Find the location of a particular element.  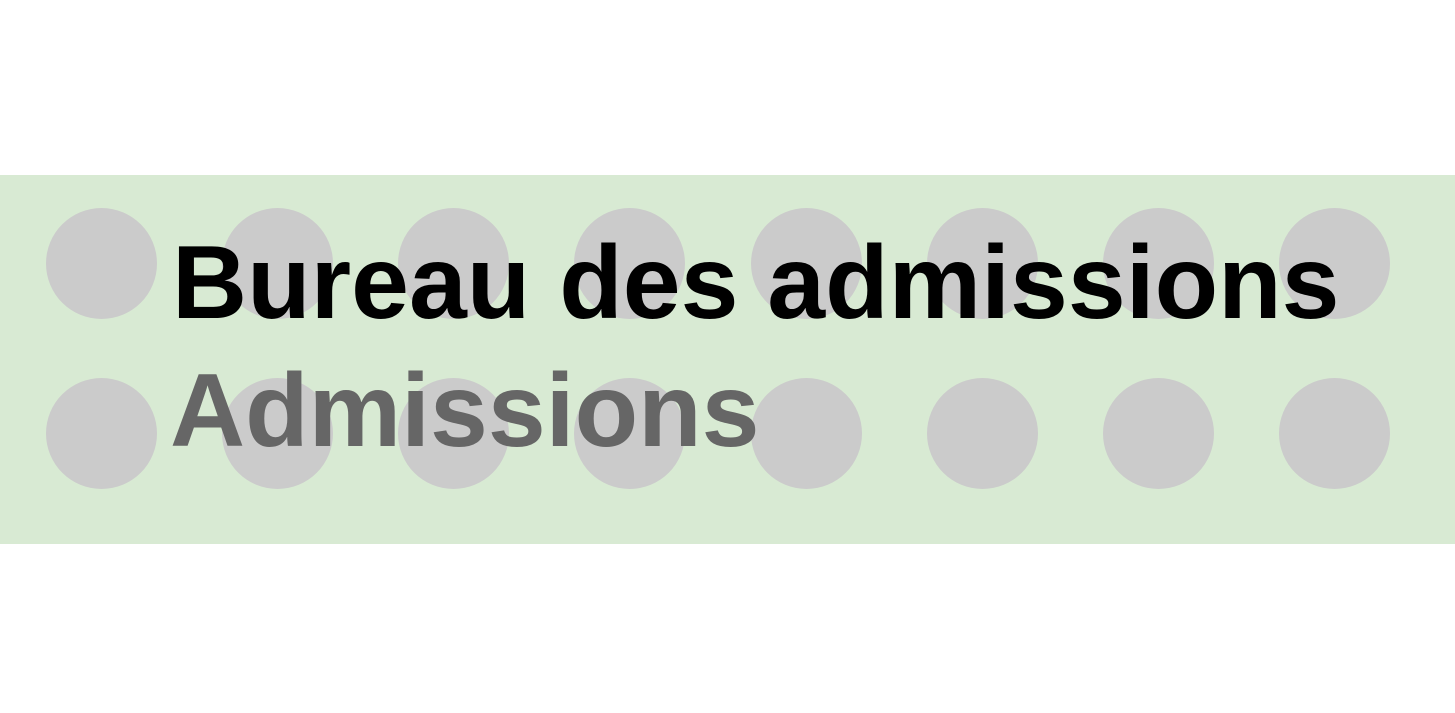

sign-title-primary: Bureau des admissions is located at coordinates (756, 283).